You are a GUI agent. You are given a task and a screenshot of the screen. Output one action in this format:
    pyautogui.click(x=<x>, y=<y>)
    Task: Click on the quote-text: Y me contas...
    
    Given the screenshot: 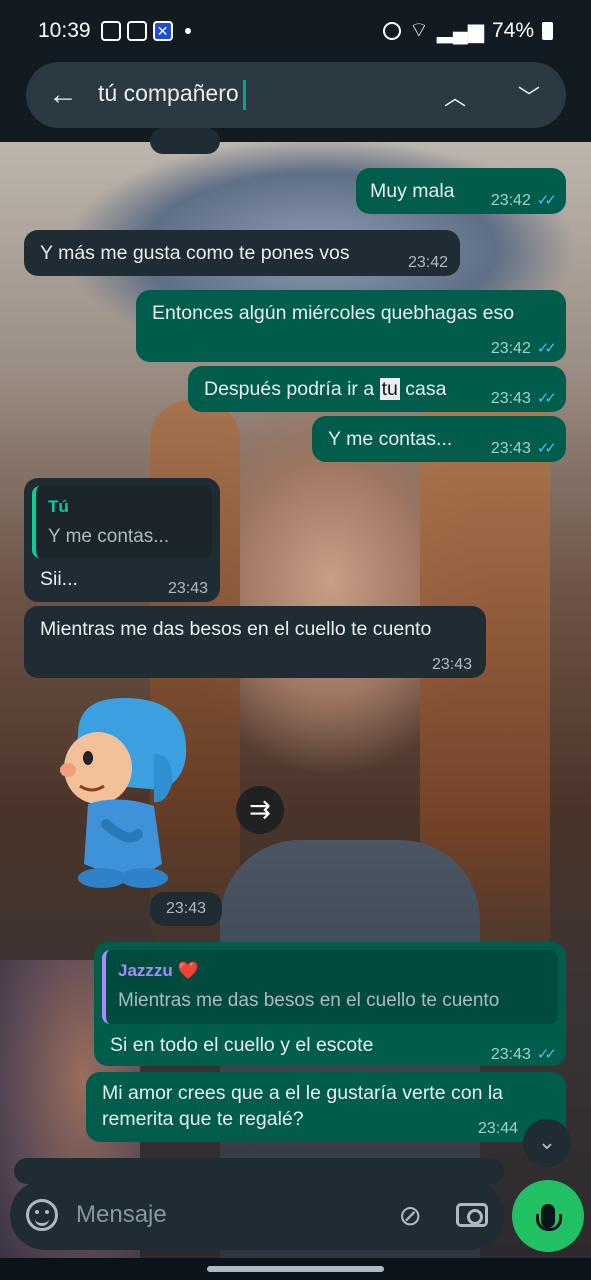 What is the action you would take?
    pyautogui.click(x=109, y=536)
    